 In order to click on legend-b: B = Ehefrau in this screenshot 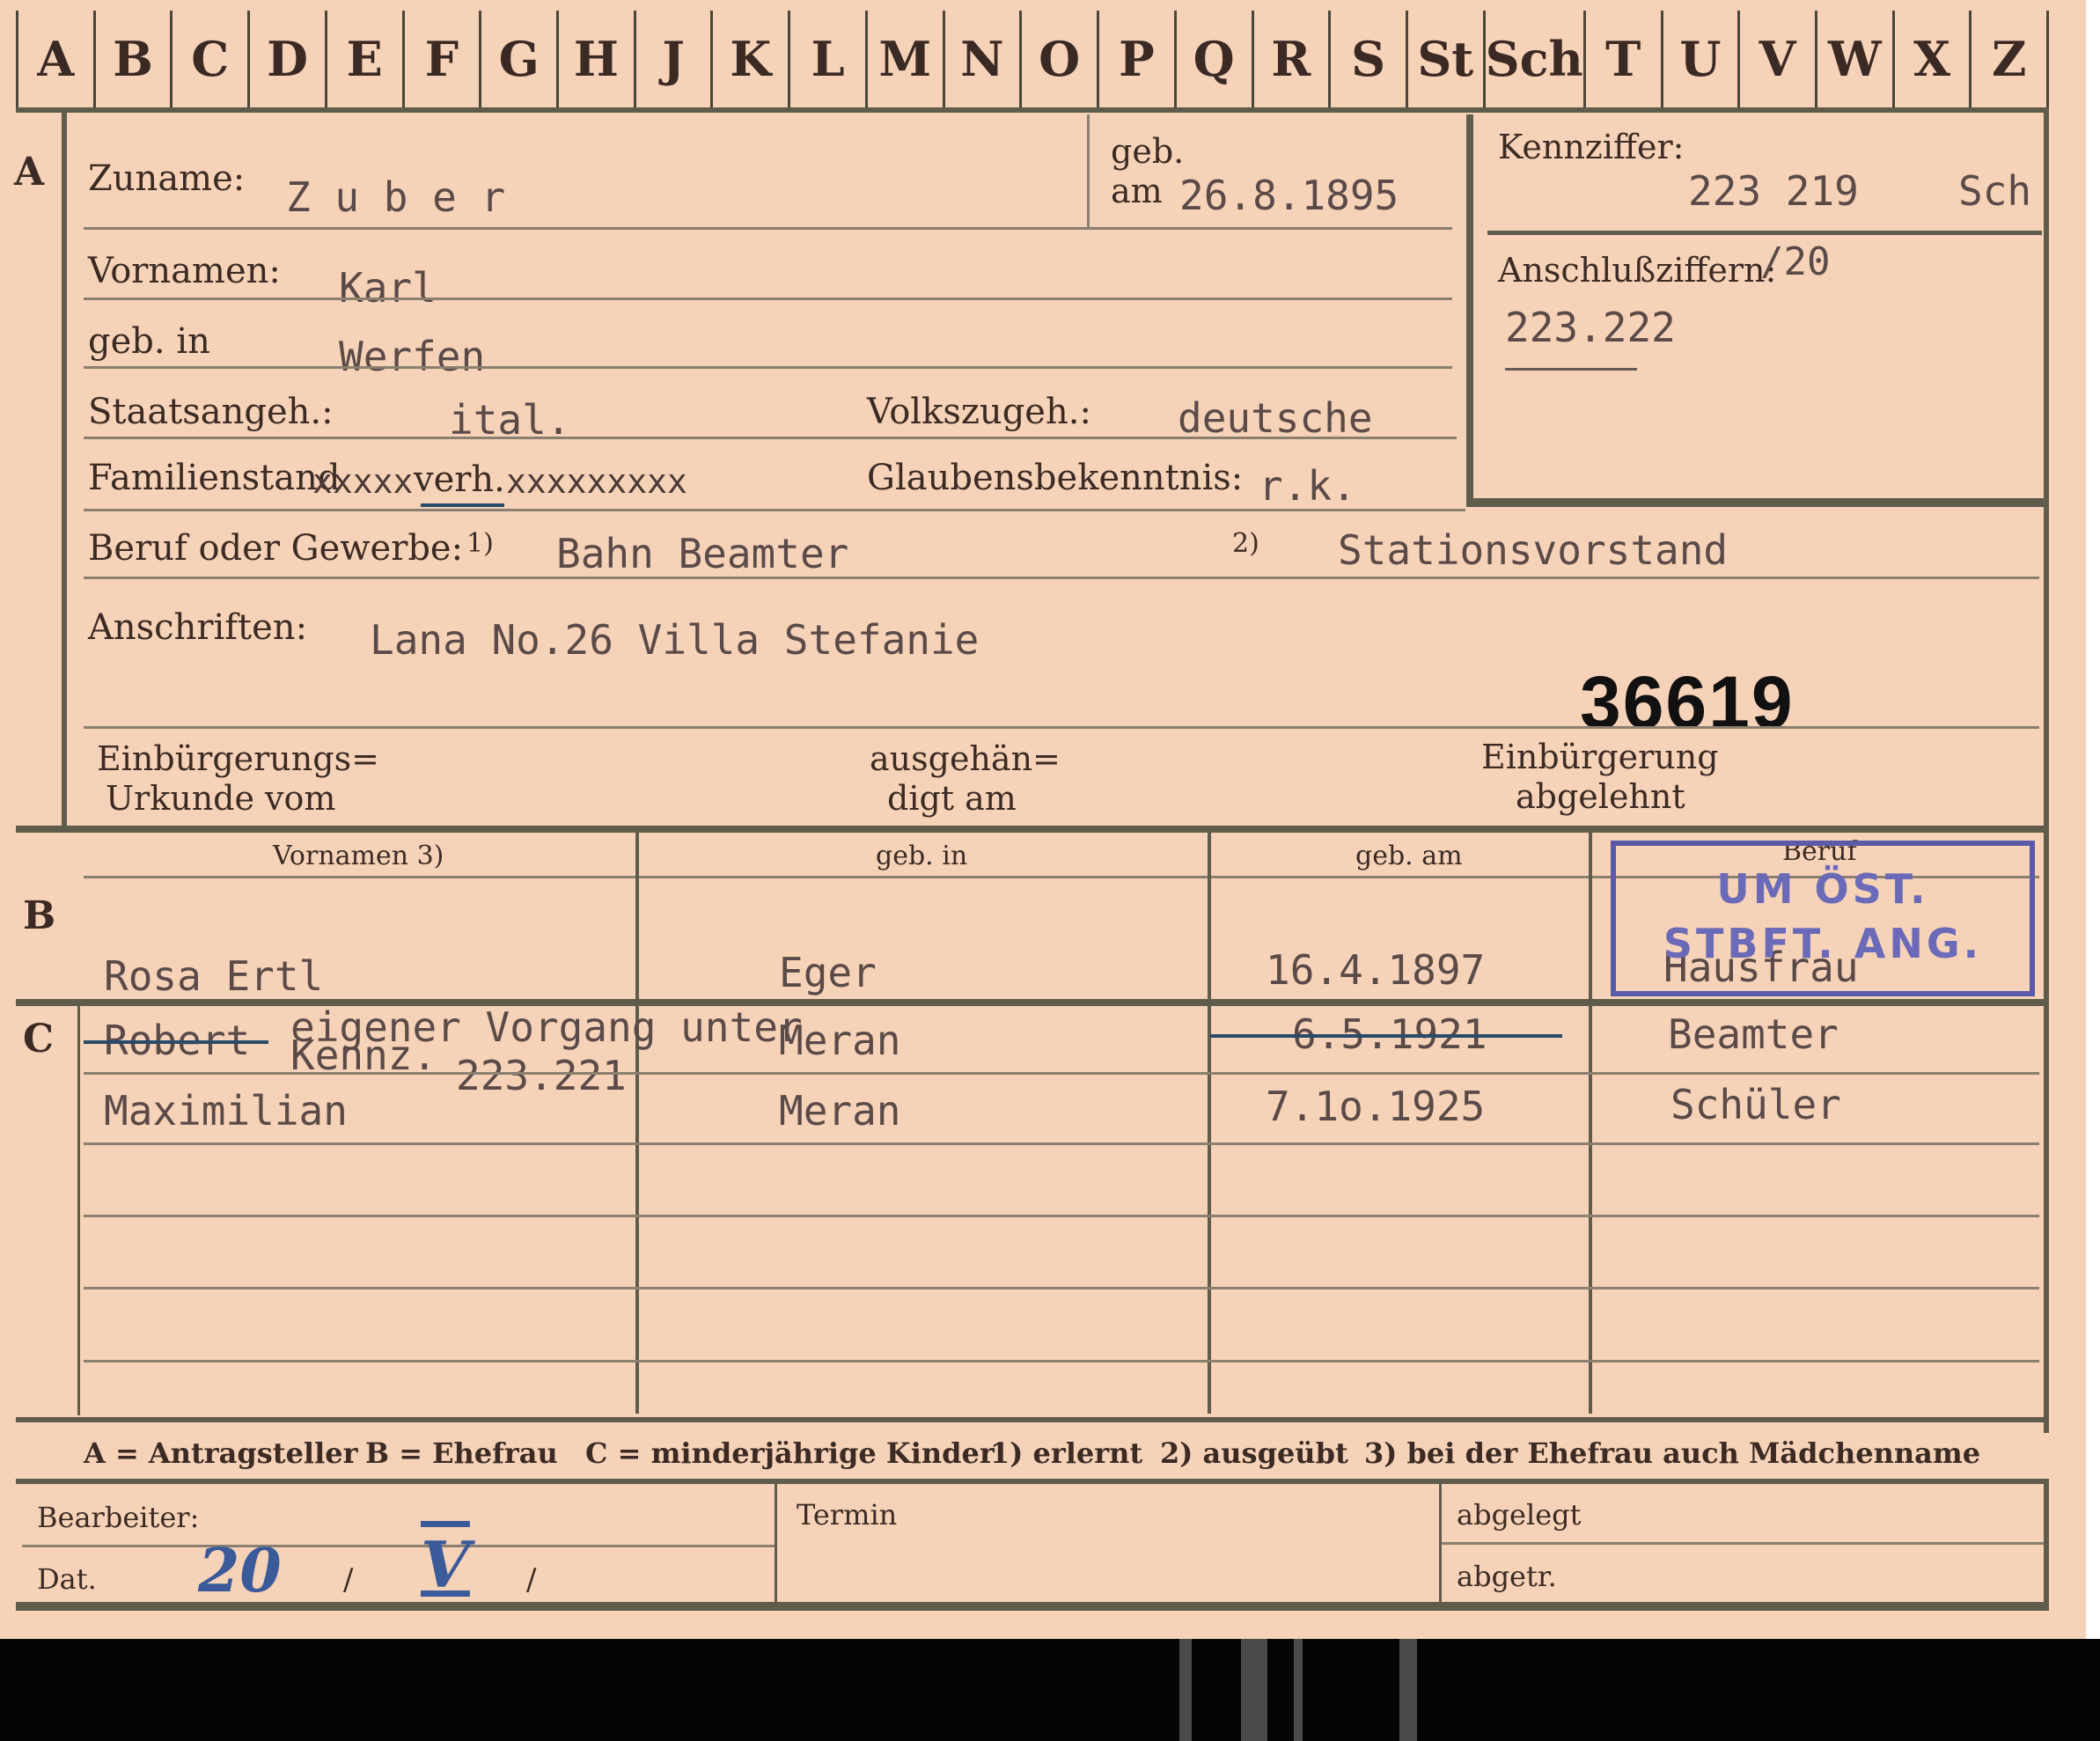, I will do `click(461, 1453)`.